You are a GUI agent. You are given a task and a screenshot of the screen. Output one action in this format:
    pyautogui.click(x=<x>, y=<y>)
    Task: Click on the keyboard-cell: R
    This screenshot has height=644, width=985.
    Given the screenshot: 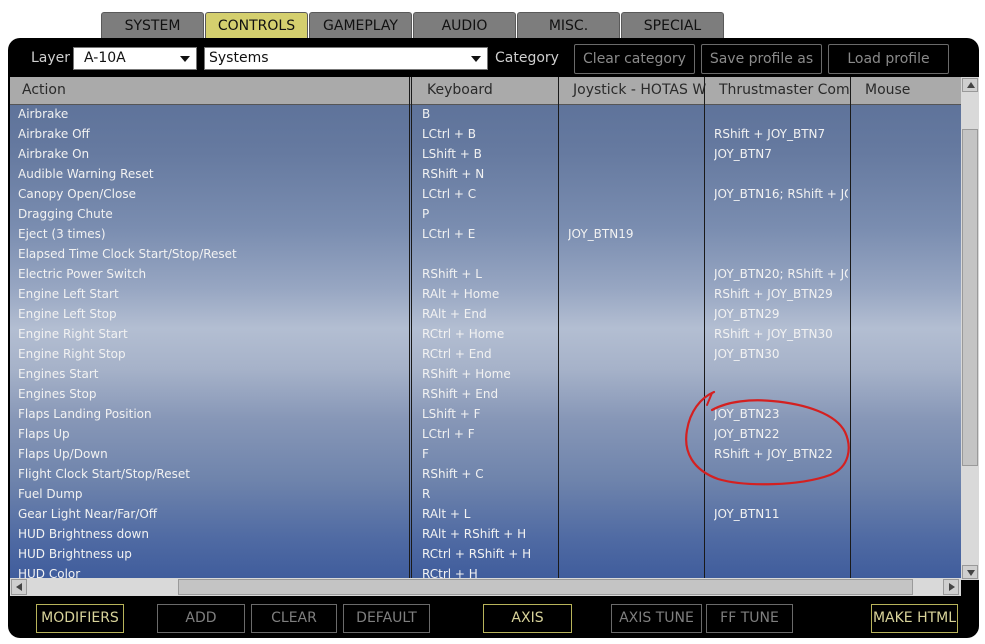 What is the action you would take?
    pyautogui.click(x=489, y=494)
    